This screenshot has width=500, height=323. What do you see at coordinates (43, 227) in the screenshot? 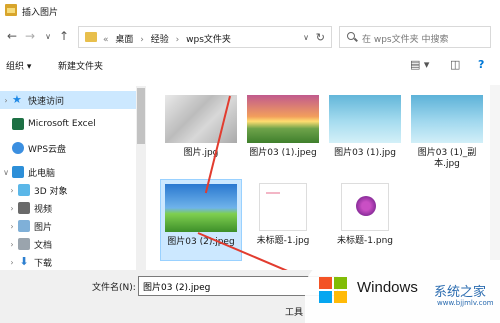
I see `nav-label: 图片` at bounding box center [43, 227].